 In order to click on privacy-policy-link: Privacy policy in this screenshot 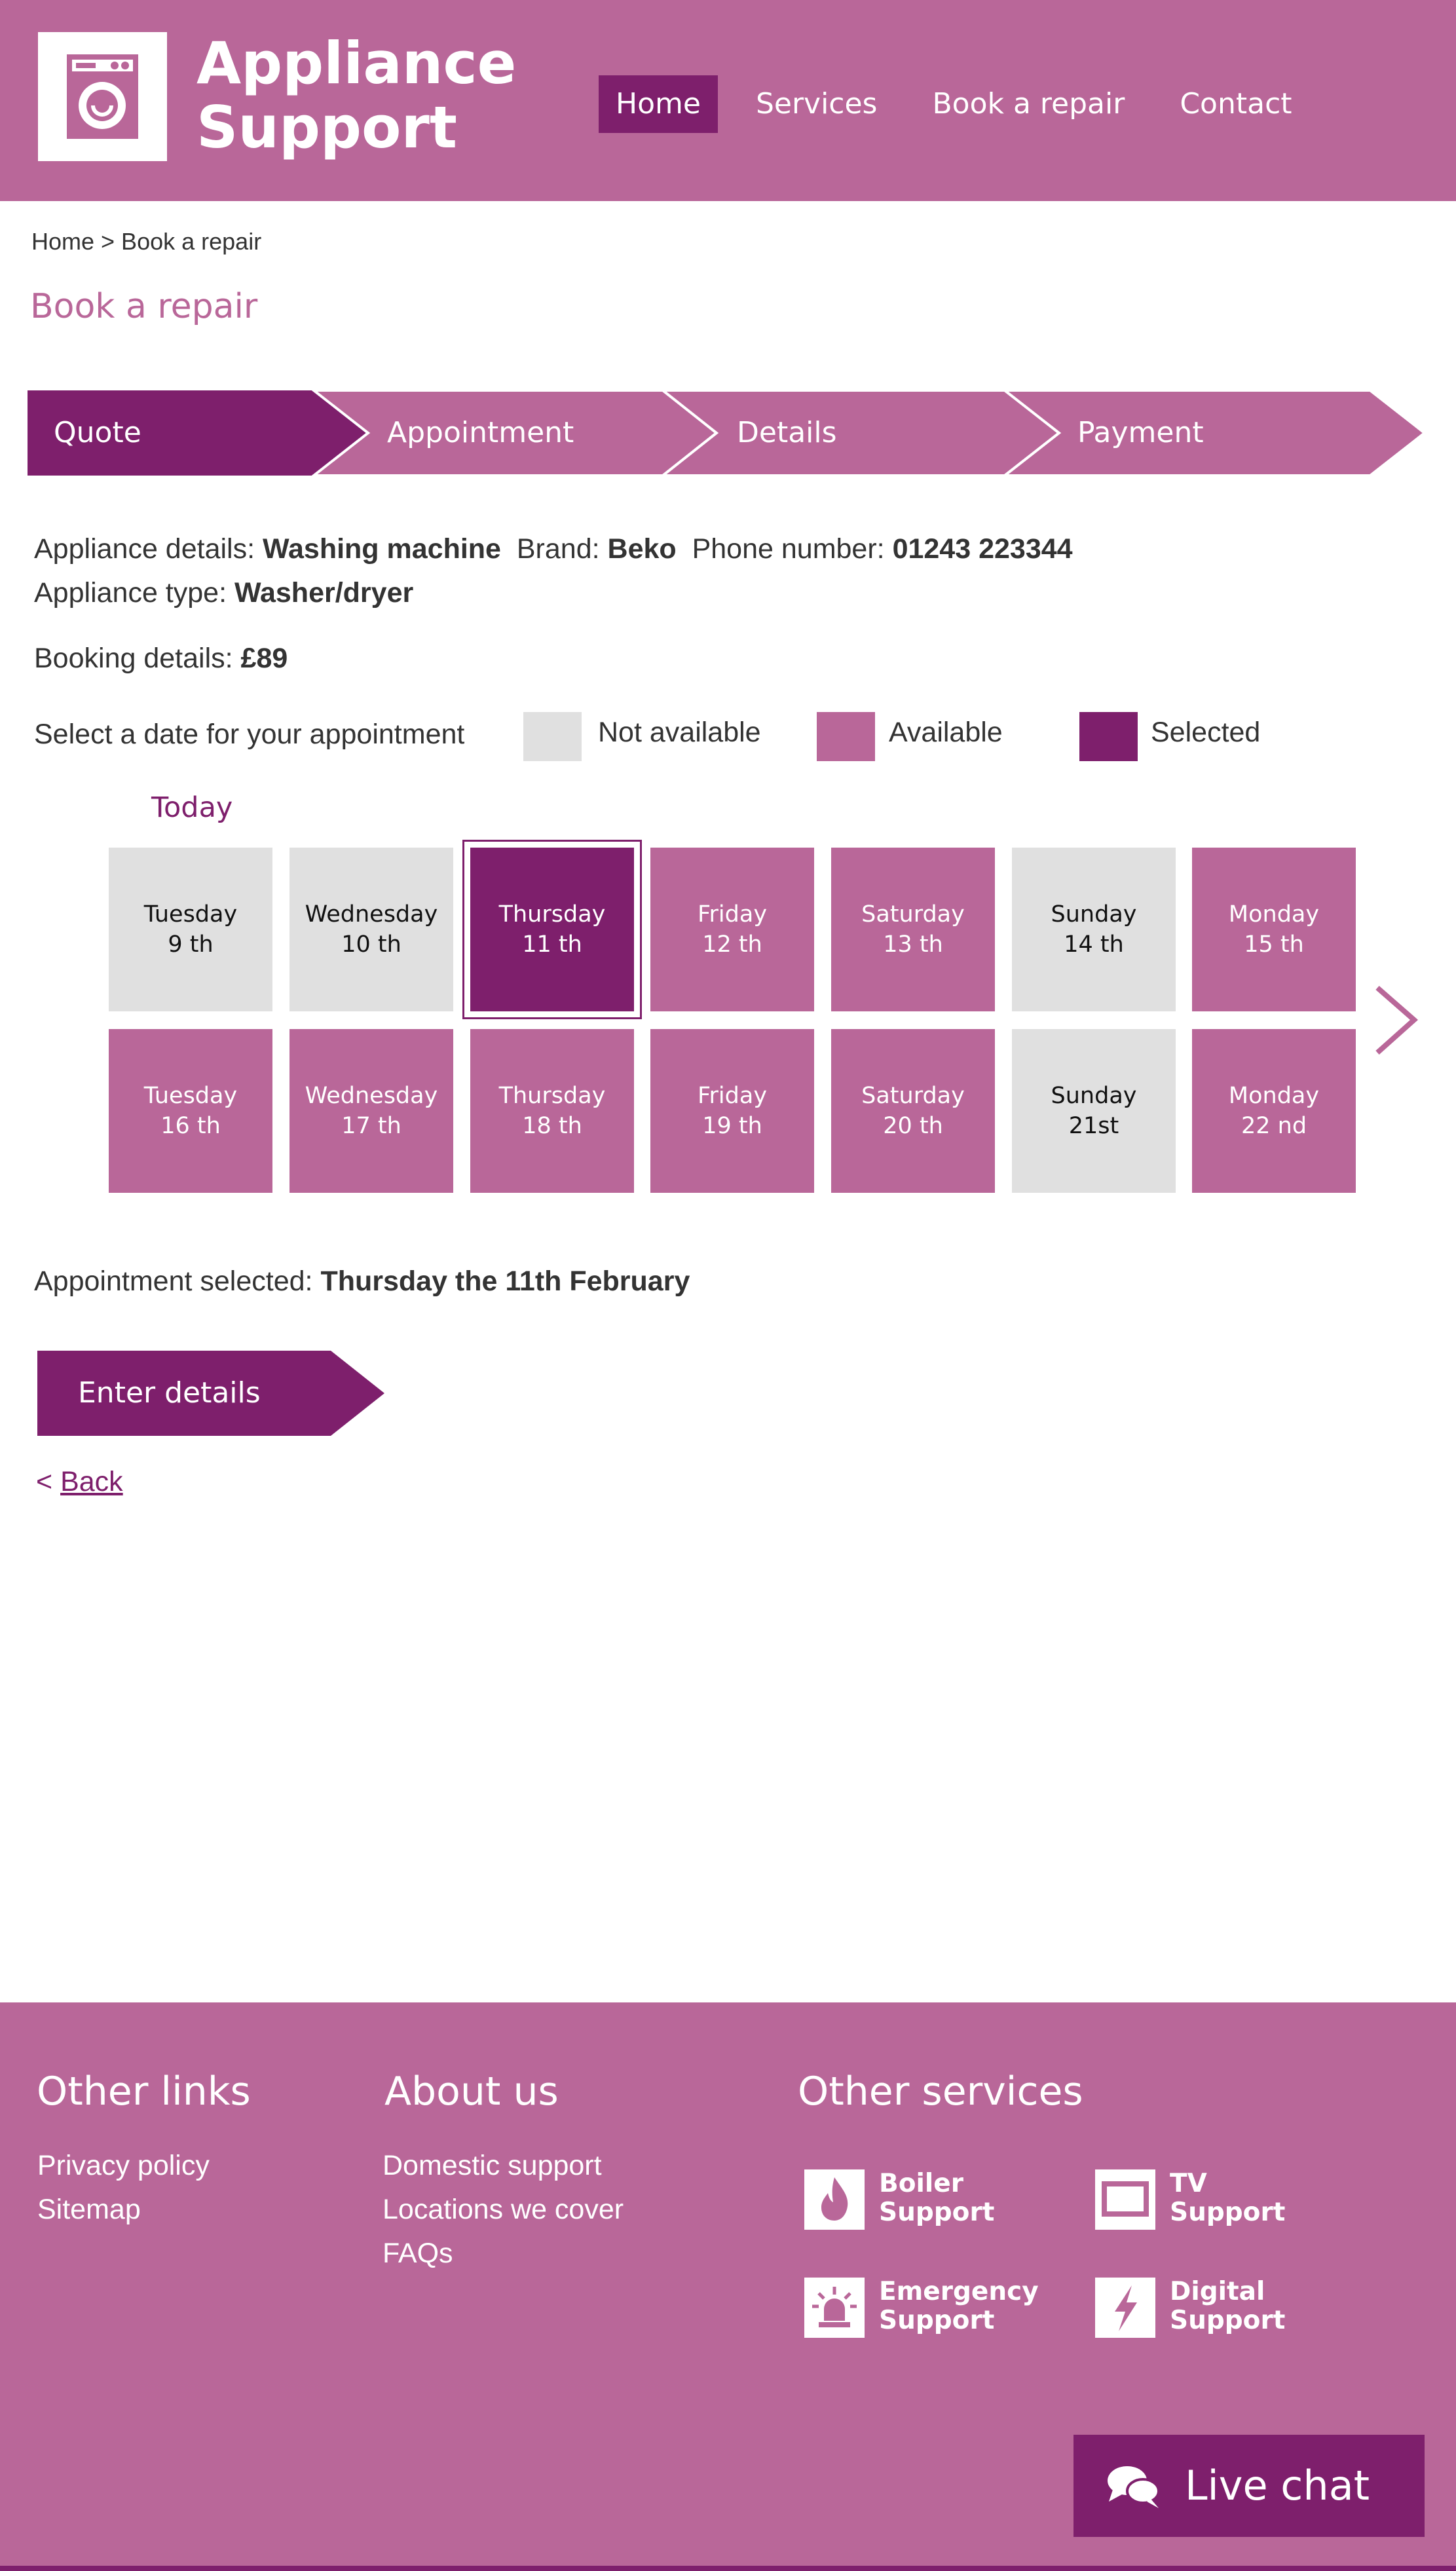, I will do `click(123, 2166)`.